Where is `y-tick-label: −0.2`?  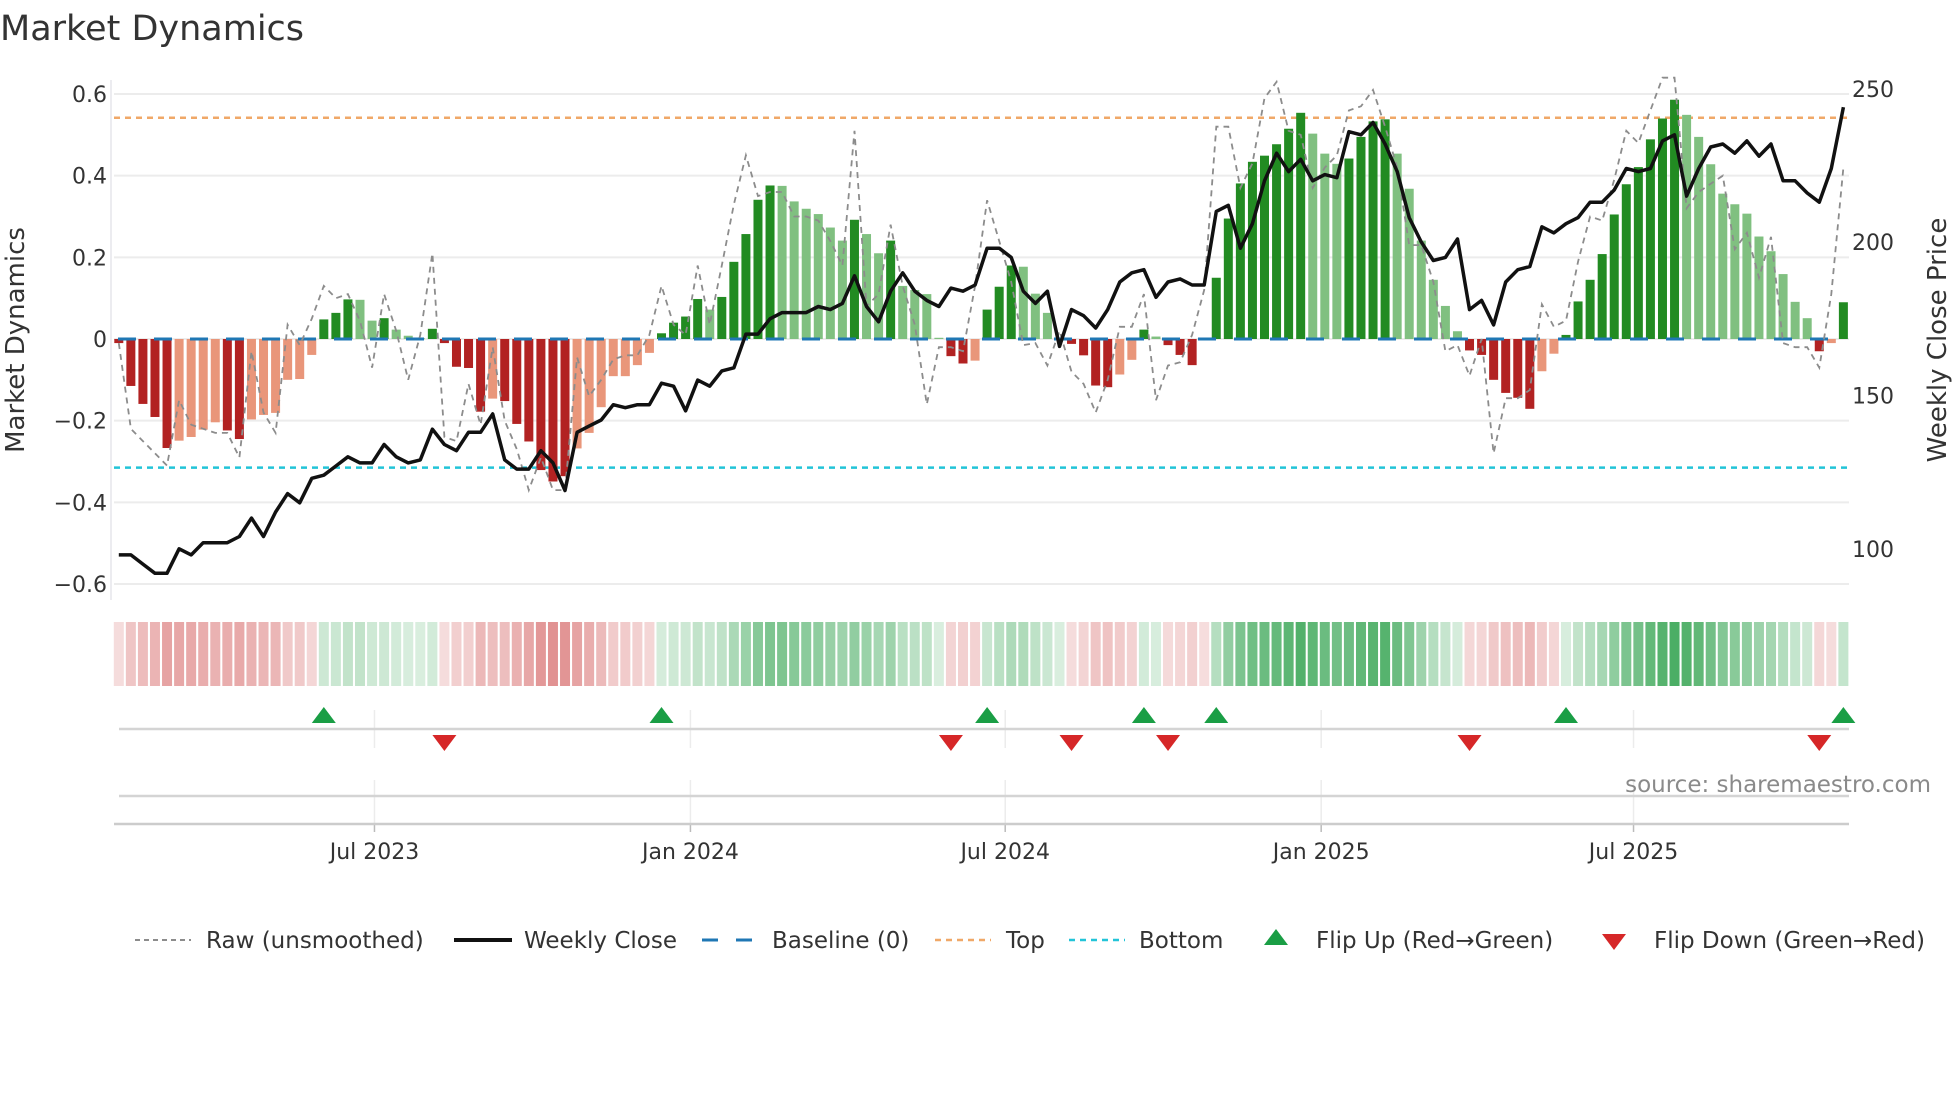
y-tick-label: −0.2 is located at coordinates (80, 422).